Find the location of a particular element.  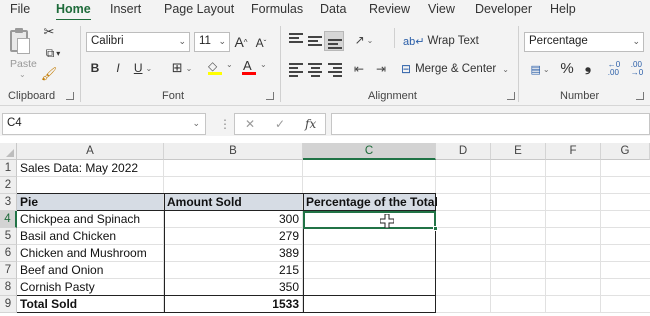

tab-data: Data is located at coordinates (333, 9).